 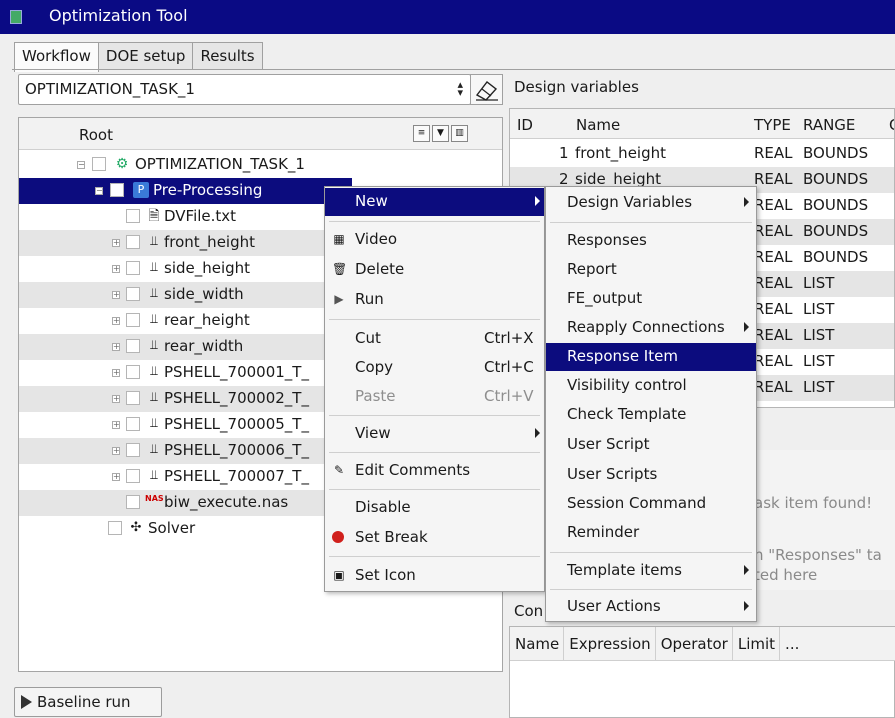 I want to click on submenu-item-template-items: Template items, so click(x=651, y=571).